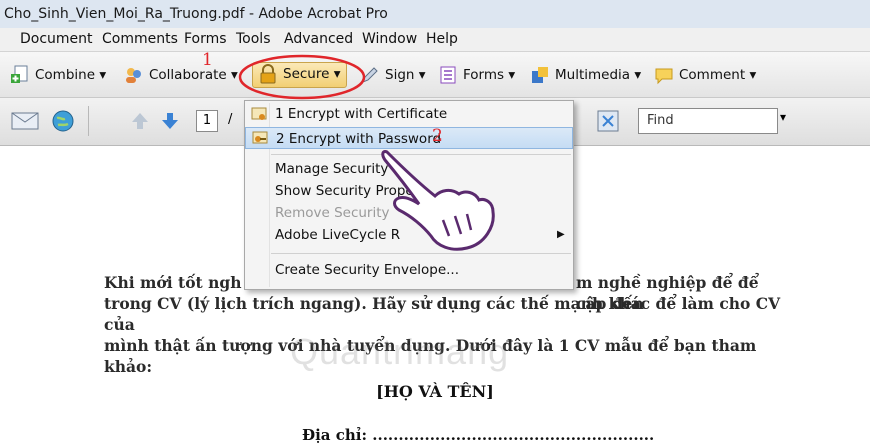  Describe the element at coordinates (306, 74) in the screenshot. I see `secure-label: Secure` at that location.